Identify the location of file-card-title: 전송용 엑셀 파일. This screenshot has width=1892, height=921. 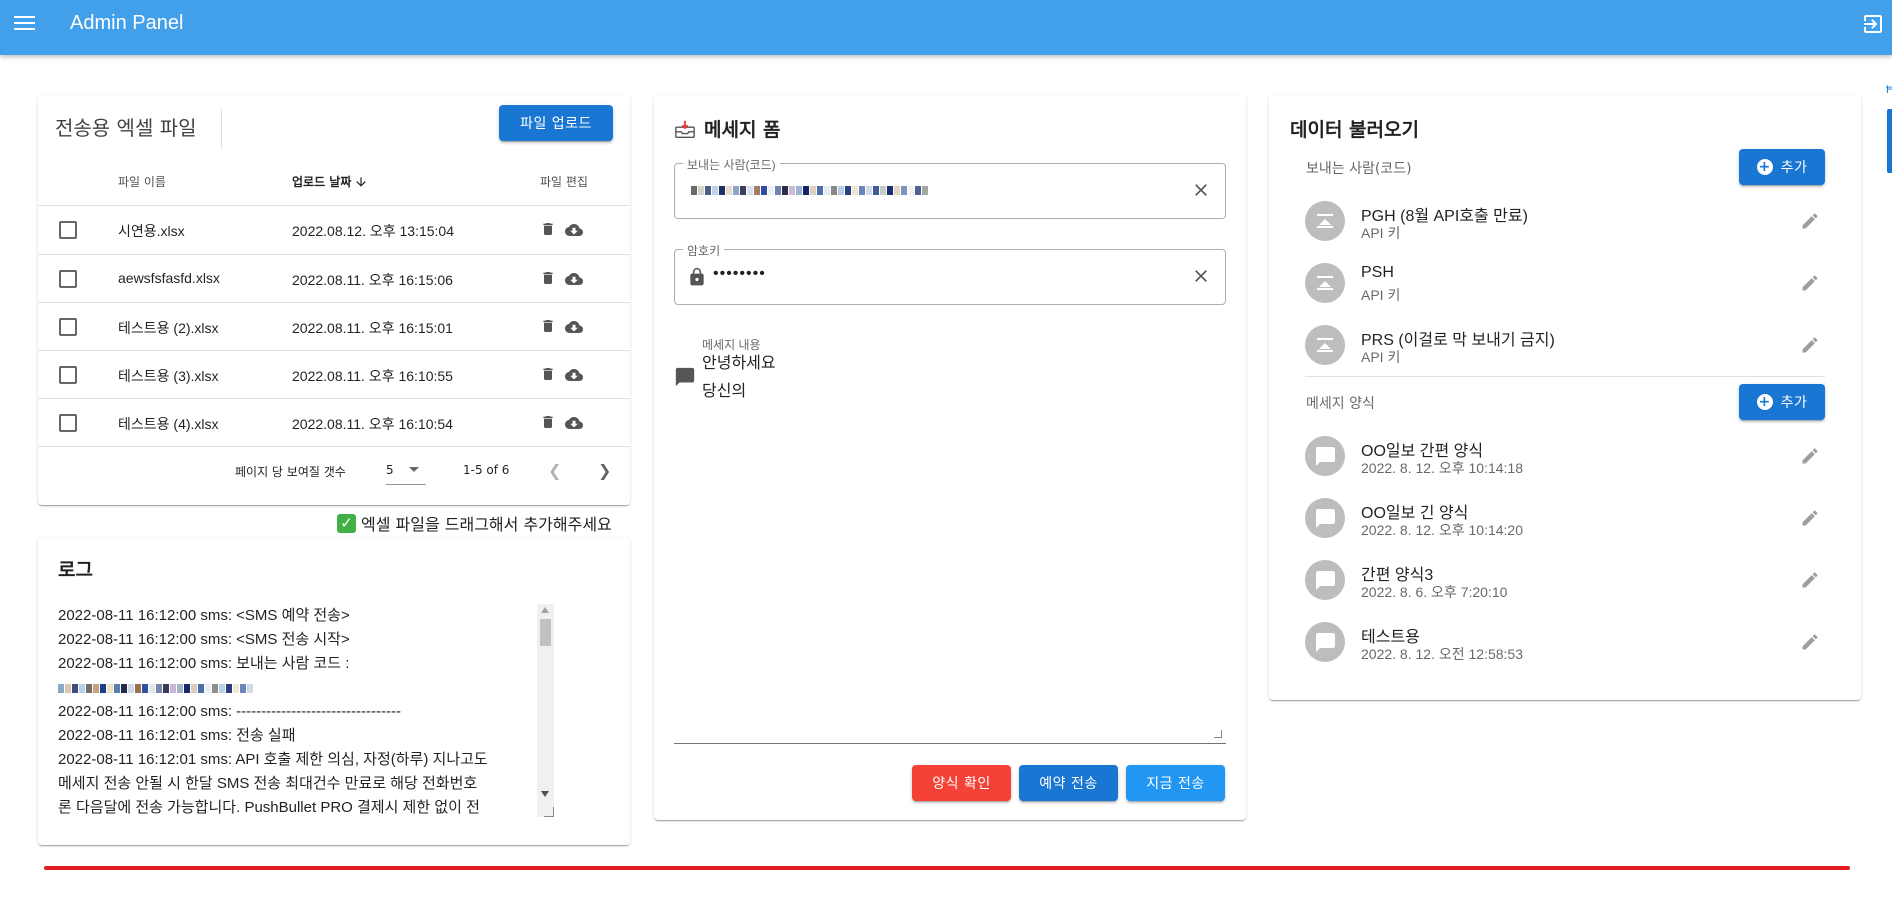
(126, 128).